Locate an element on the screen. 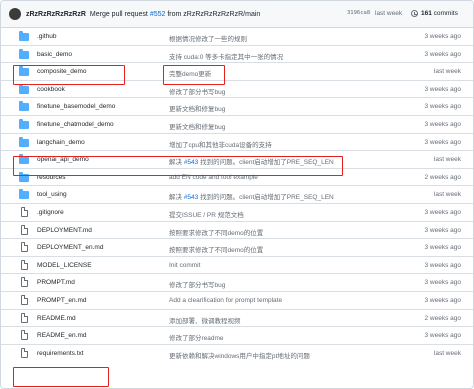  commits-count: 161 is located at coordinates (426, 13).